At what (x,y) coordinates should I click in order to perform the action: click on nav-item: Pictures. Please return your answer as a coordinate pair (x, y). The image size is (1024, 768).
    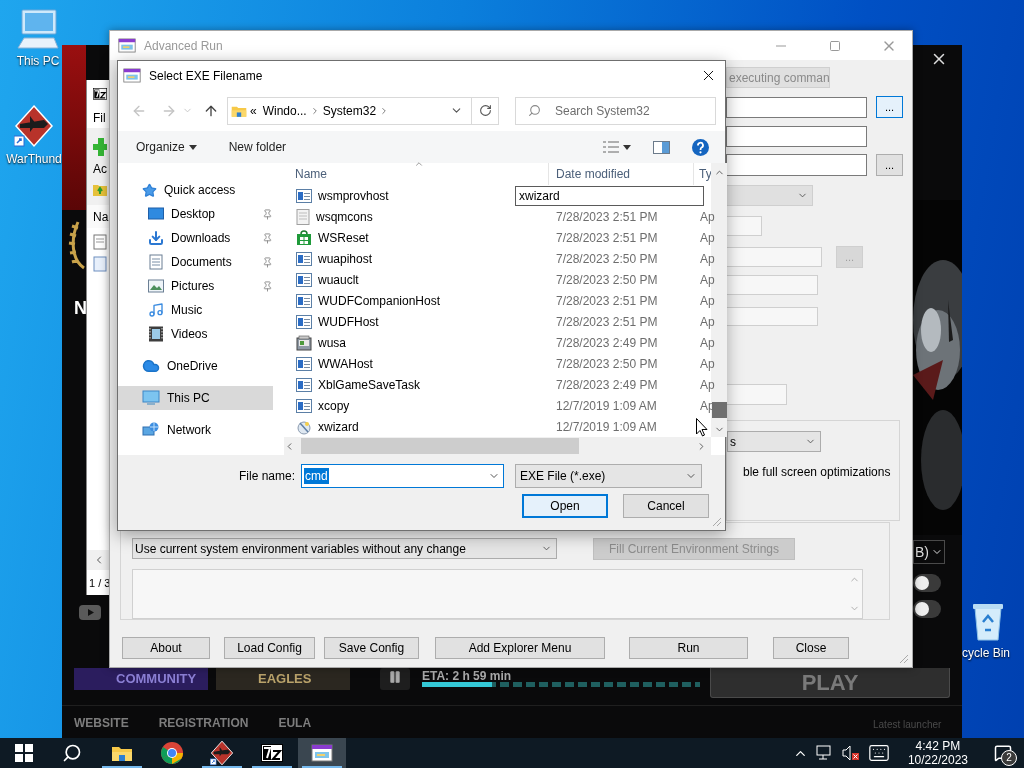
    Looking at the image, I should click on (195, 286).